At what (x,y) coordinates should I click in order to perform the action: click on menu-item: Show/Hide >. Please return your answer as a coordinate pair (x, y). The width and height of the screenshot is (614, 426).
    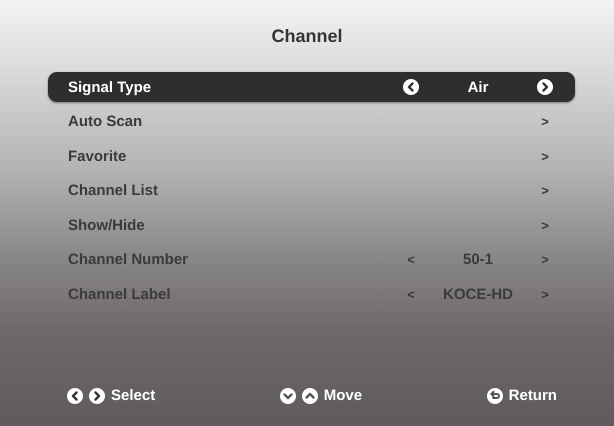
    Looking at the image, I should click on (311, 225).